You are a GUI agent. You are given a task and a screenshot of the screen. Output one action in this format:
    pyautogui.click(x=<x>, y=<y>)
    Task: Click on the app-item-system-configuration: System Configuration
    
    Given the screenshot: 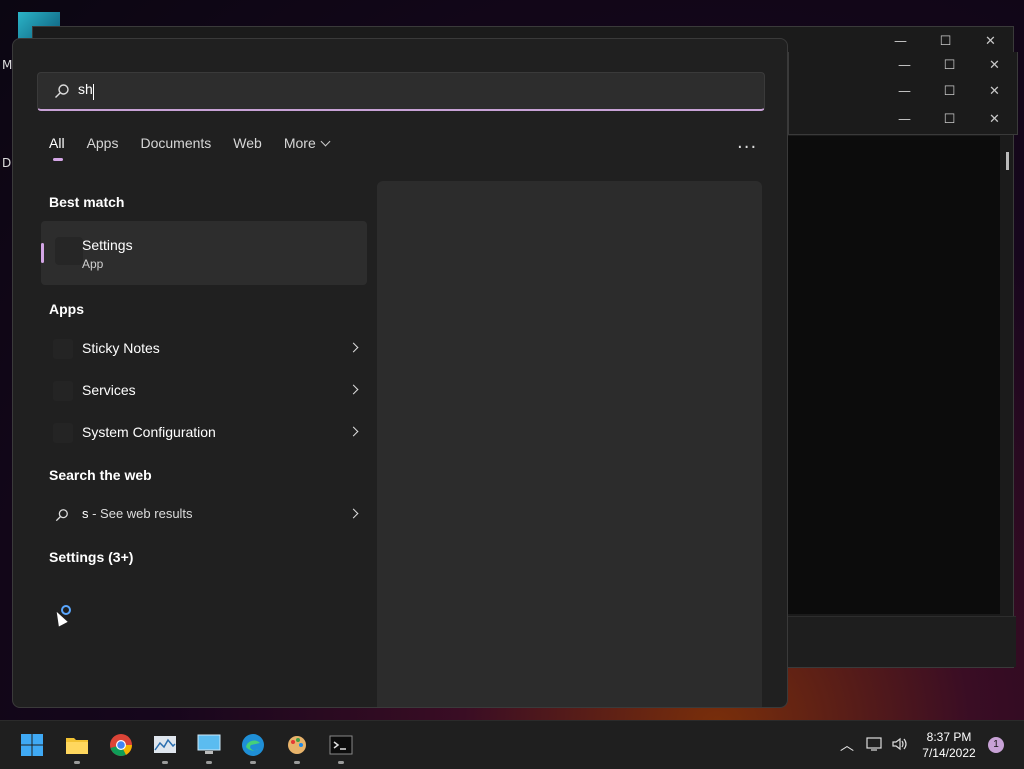 What is the action you would take?
    pyautogui.click(x=204, y=433)
    